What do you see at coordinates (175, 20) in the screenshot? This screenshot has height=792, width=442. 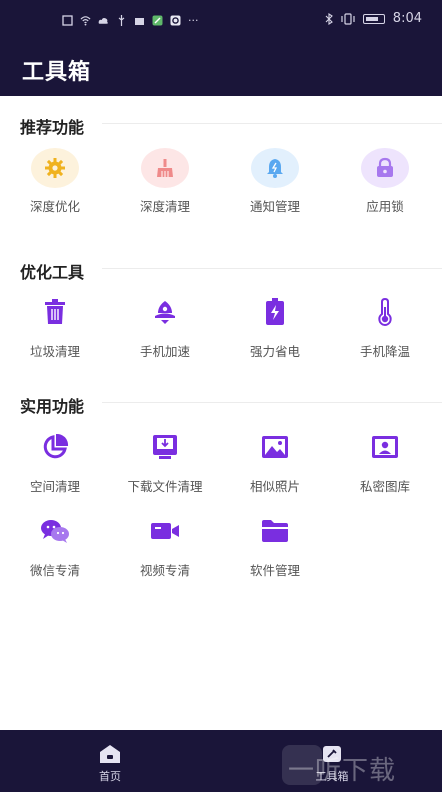 I see `camera-status-icon` at bounding box center [175, 20].